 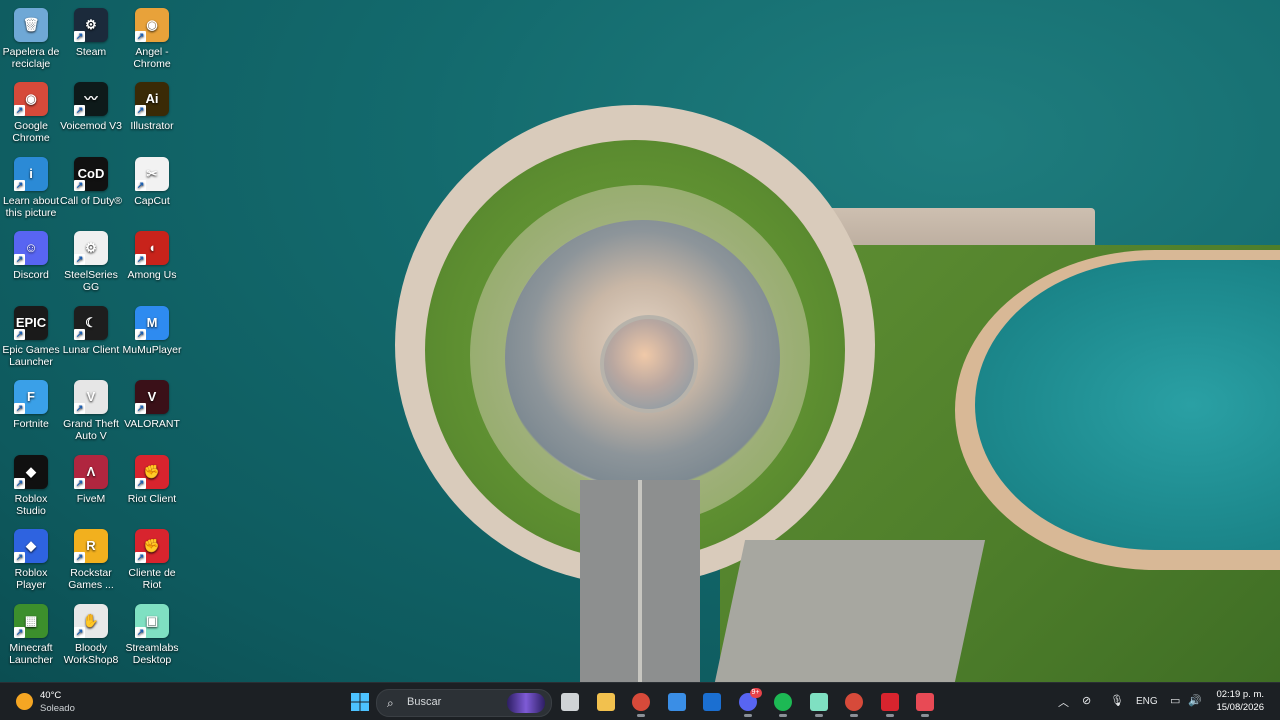 What do you see at coordinates (31, 190) in the screenshot?
I see `desktop-icon: i ↗ Learn about this picture` at bounding box center [31, 190].